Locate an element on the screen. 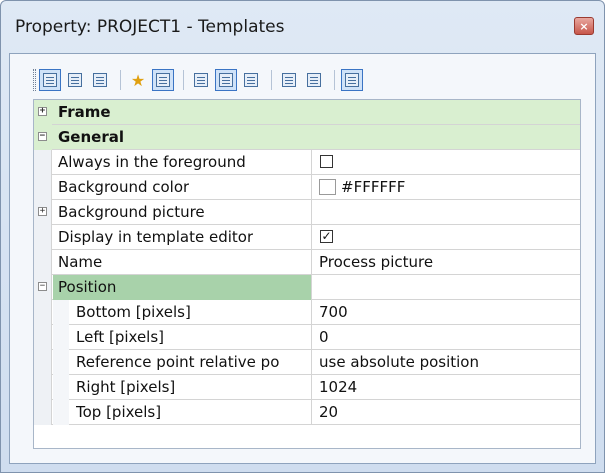 This screenshot has height=473, width=605. property-row-display-template-editor: Display in template editor ✓ is located at coordinates (307, 237).